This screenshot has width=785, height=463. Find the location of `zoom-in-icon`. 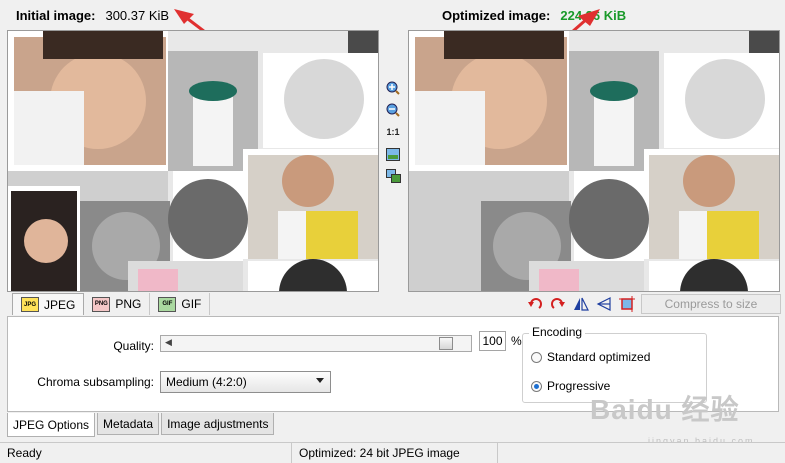

zoom-in-icon is located at coordinates (393, 88).